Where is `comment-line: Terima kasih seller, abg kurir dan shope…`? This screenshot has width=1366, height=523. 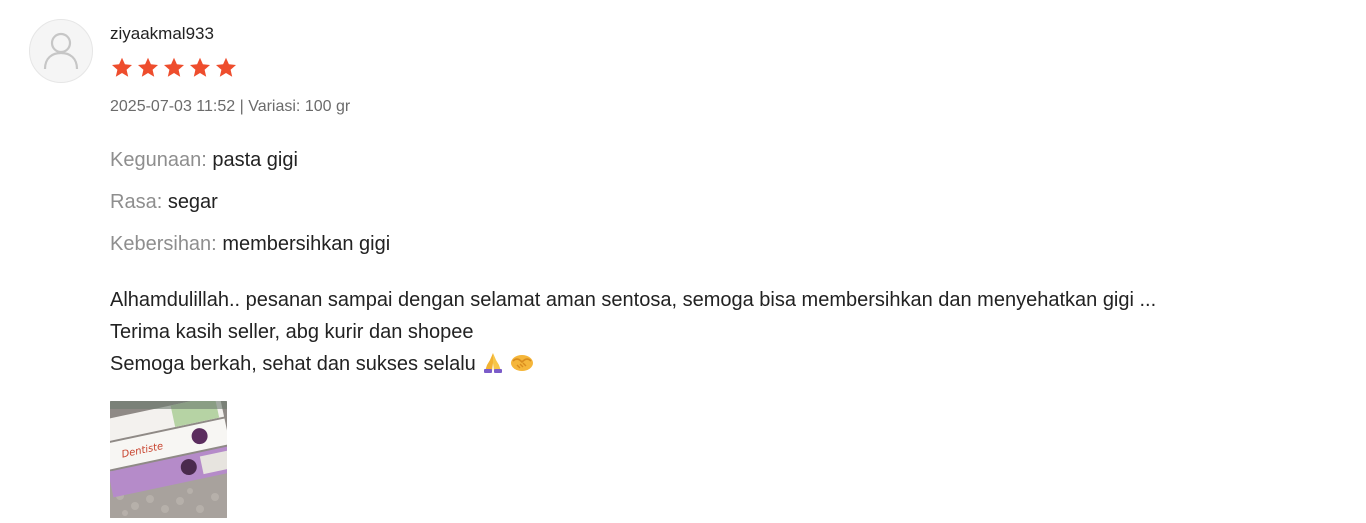 comment-line: Terima kasih seller, abg kurir dan shope… is located at coordinates (292, 332).